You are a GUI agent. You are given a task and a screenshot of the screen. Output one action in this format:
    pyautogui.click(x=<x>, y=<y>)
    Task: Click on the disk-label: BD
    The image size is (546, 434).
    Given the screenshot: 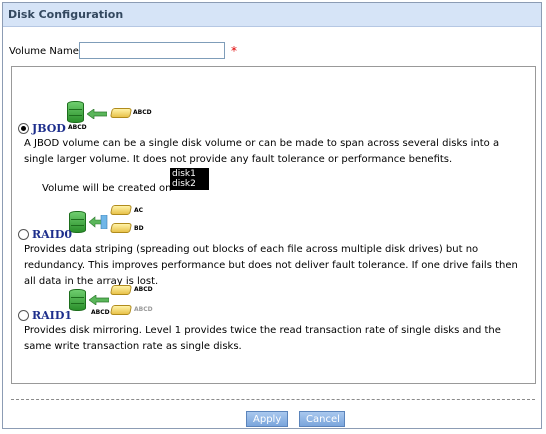 What is the action you would take?
    pyautogui.click(x=139, y=228)
    